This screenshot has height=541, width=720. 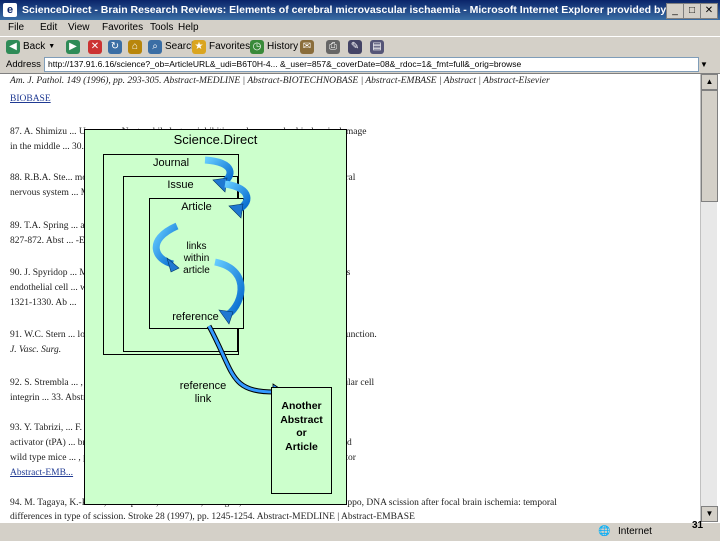 I want to click on mail-icon: ✉, so click(x=307, y=47).